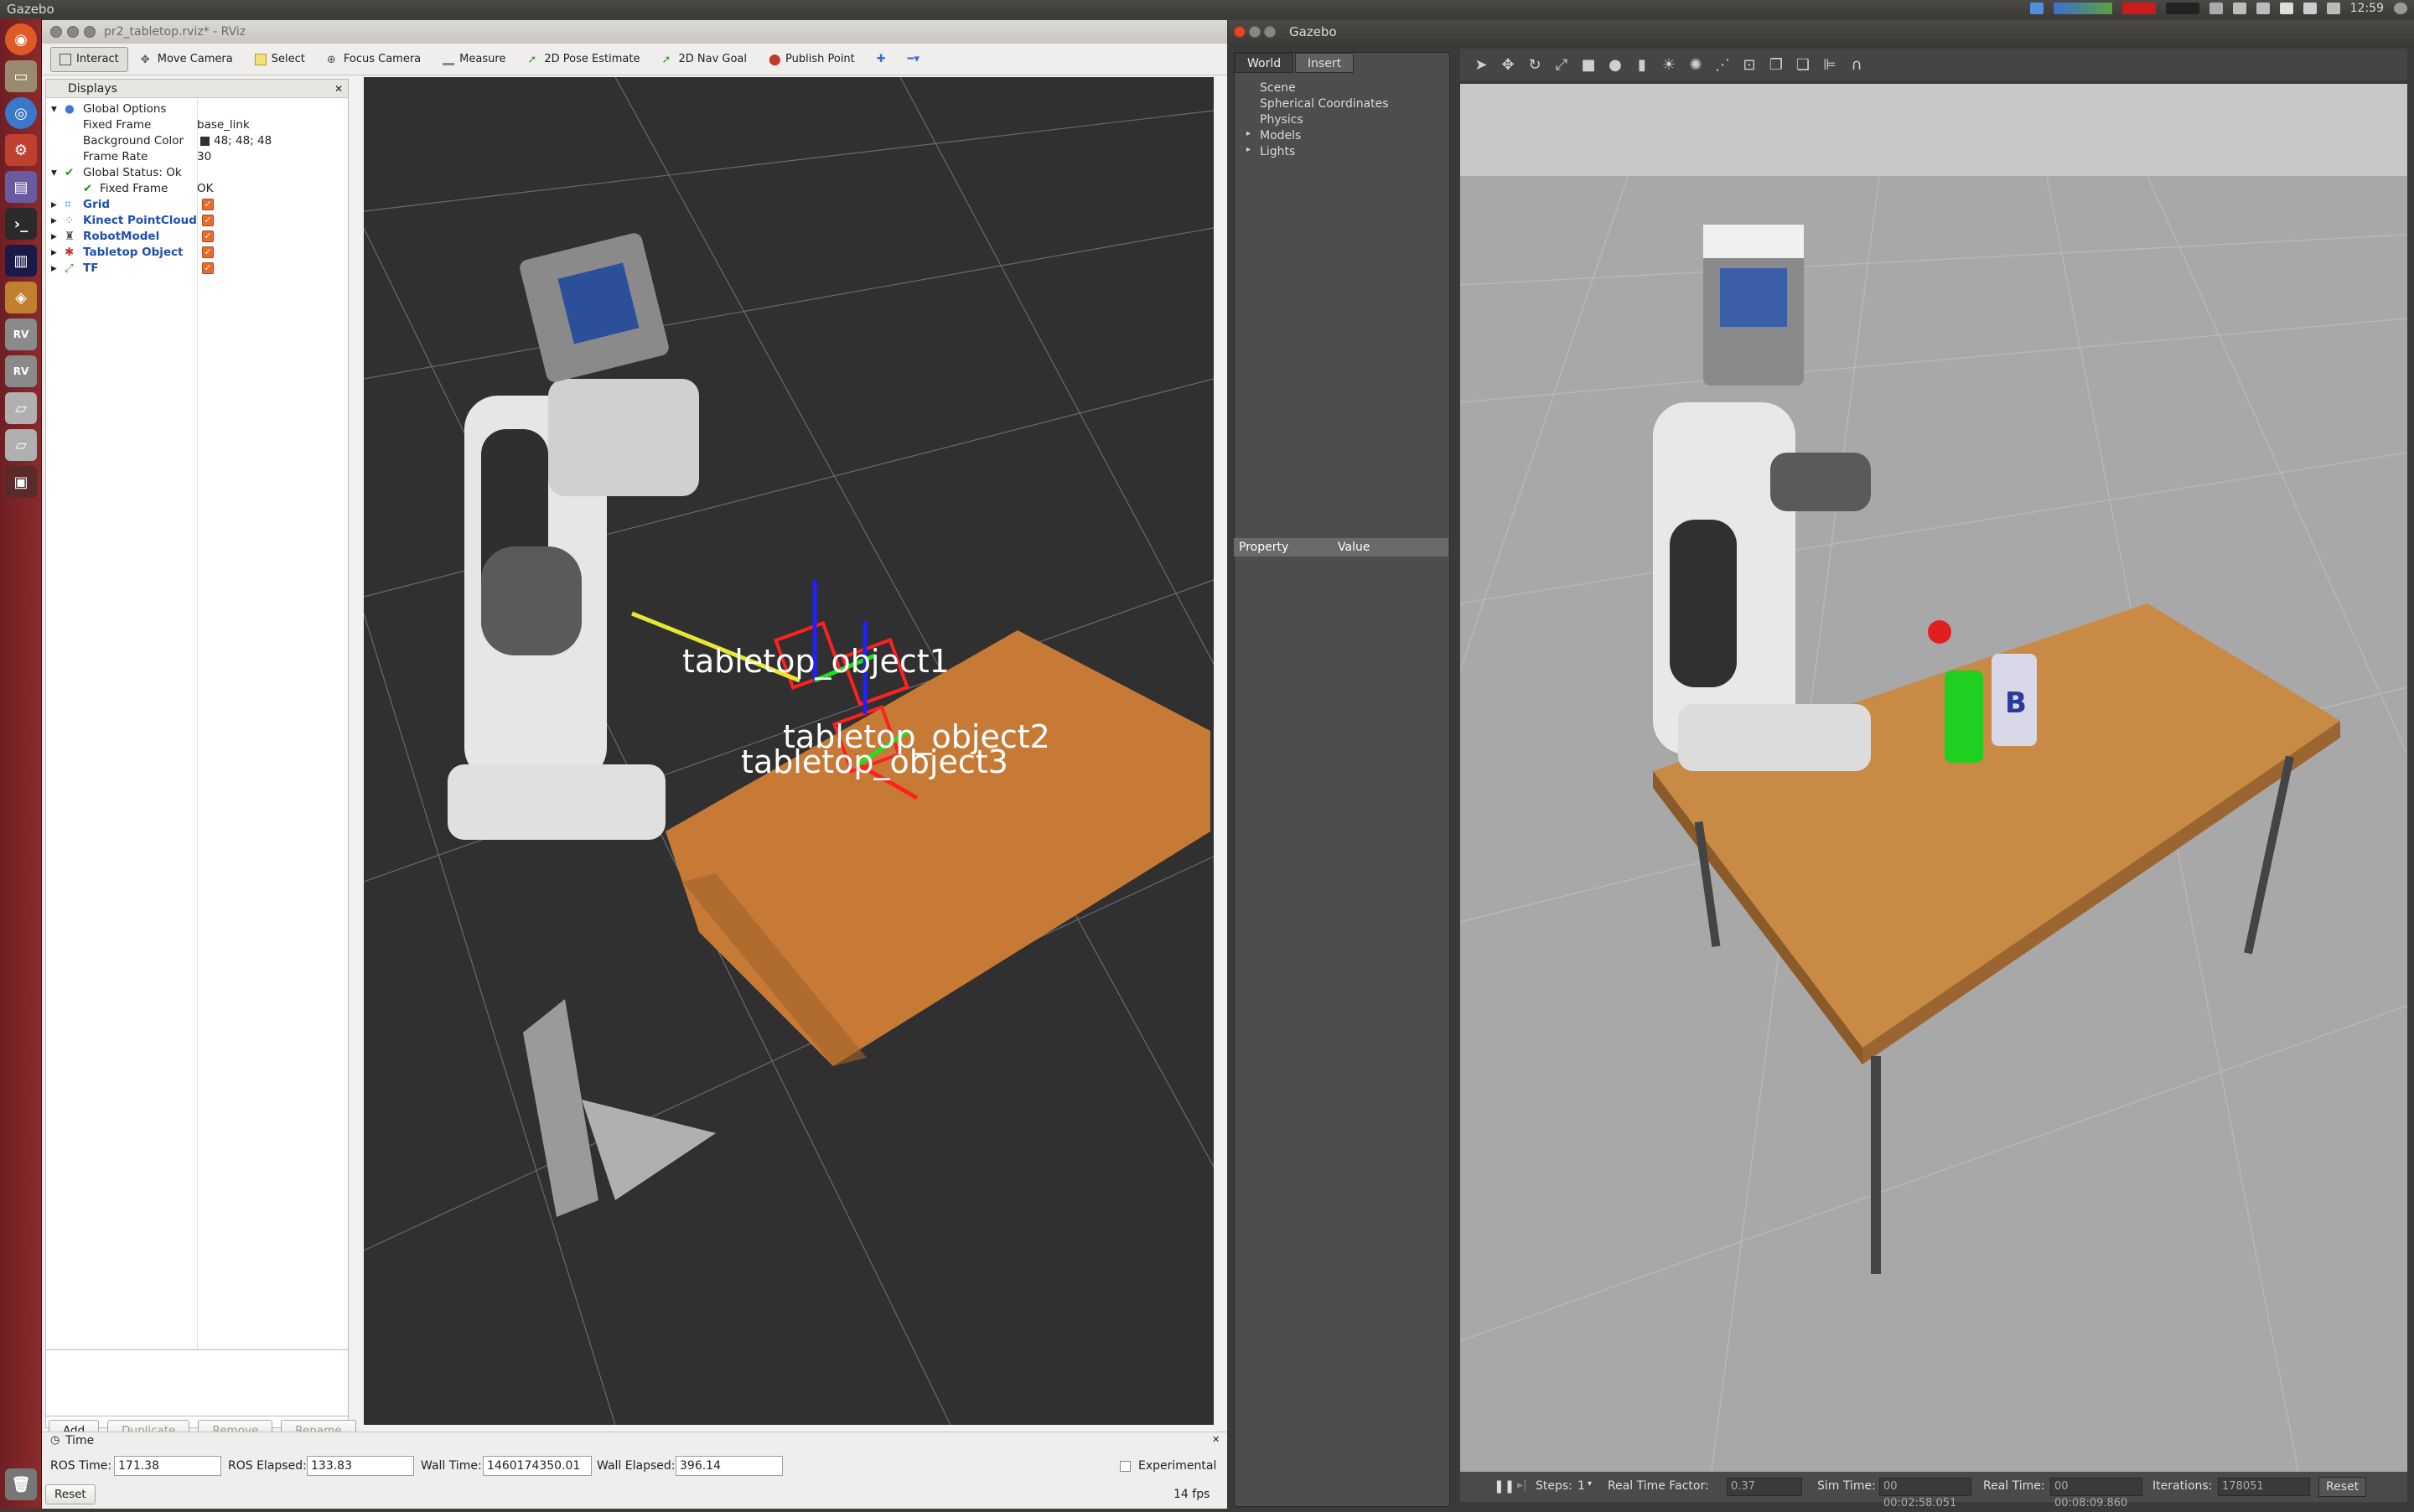  What do you see at coordinates (1126, 1466) in the screenshot?
I see `experimental-checkbox` at bounding box center [1126, 1466].